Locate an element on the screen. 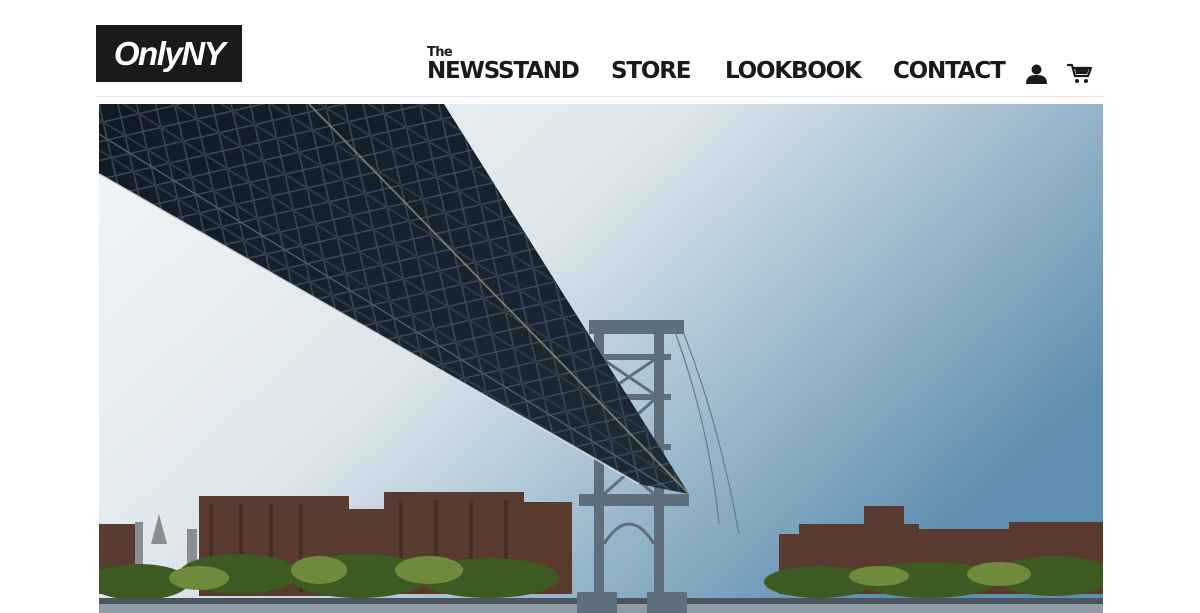  cart-icon is located at coordinates (1079, 73).